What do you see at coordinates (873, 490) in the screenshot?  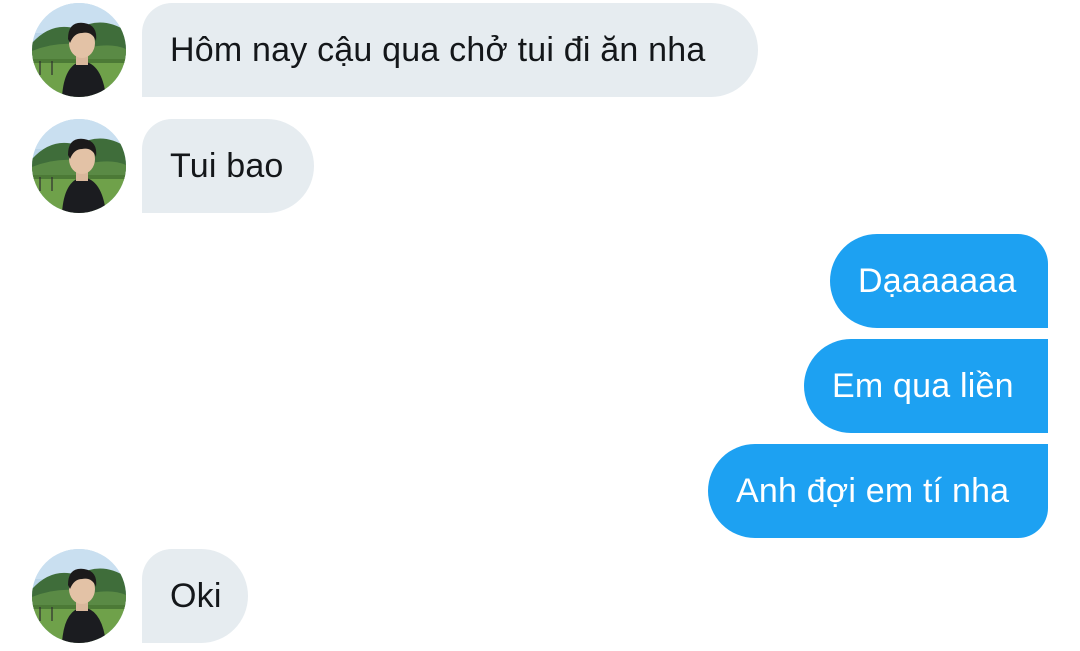 I see `message-text: Anh đợi em tí nha` at bounding box center [873, 490].